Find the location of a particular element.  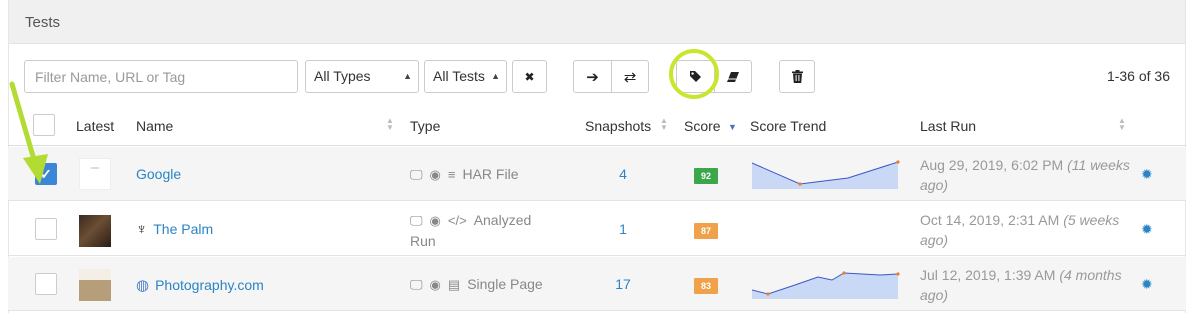

score-badge: 83 is located at coordinates (706, 286).